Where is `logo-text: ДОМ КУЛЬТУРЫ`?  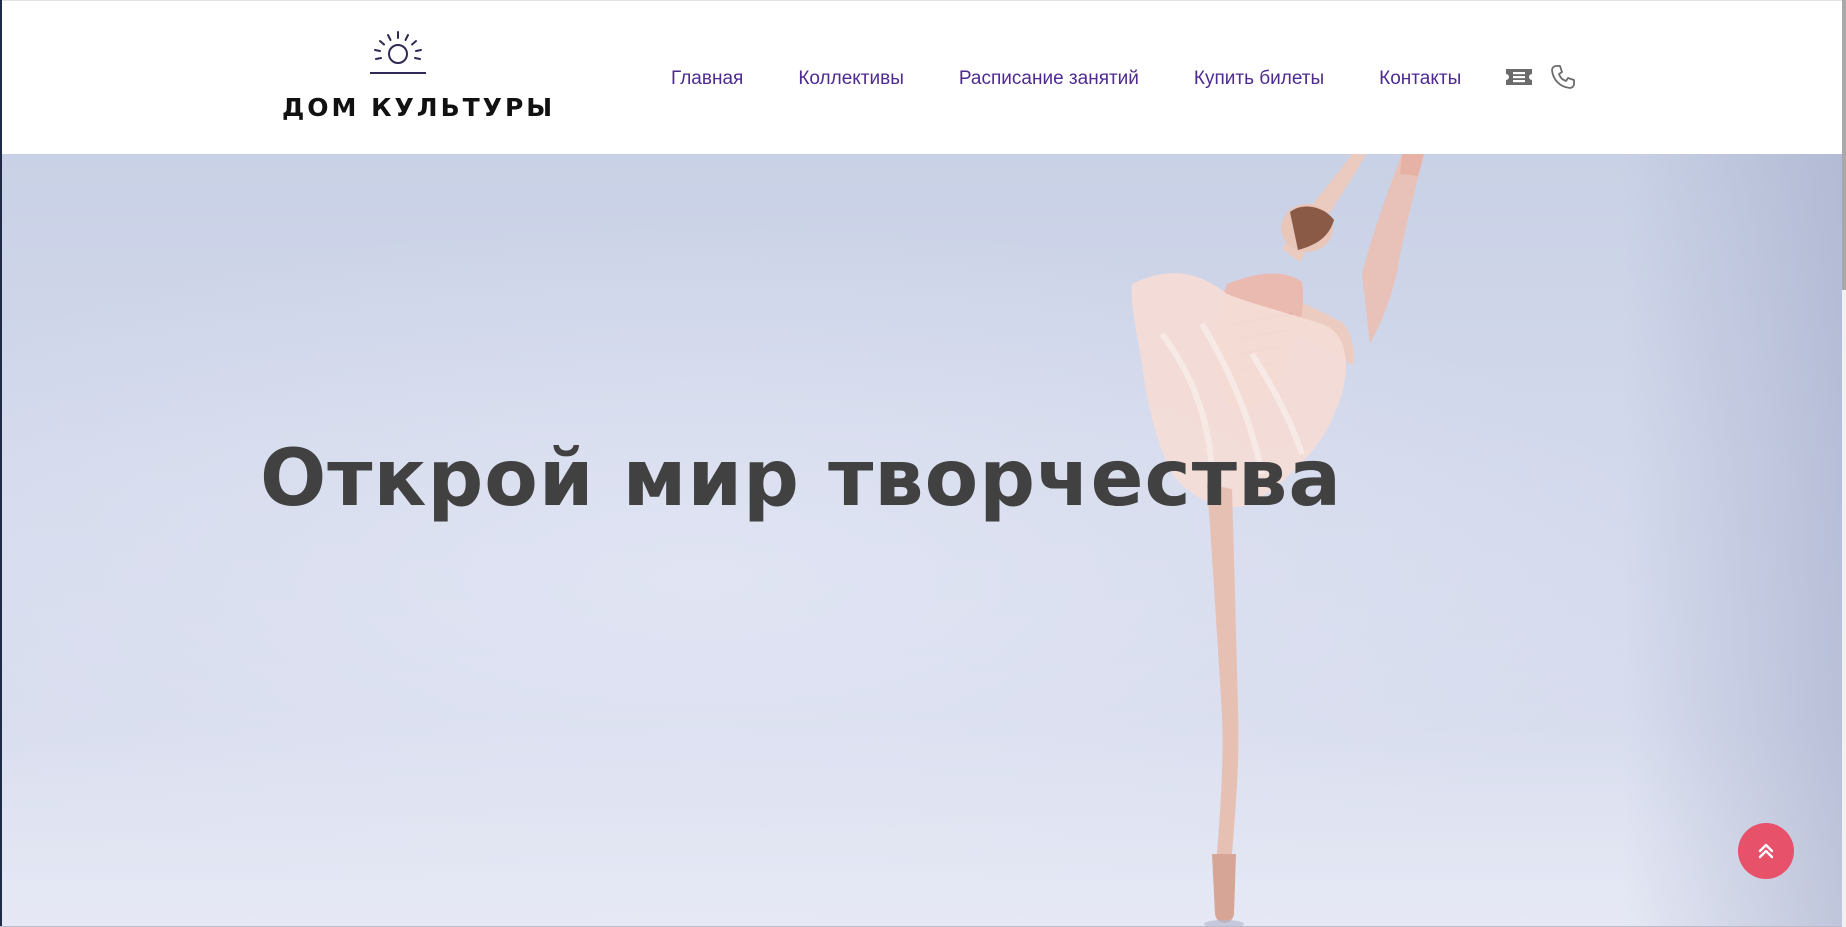 logo-text: ДОМ КУЛЬТУРЫ is located at coordinates (419, 107).